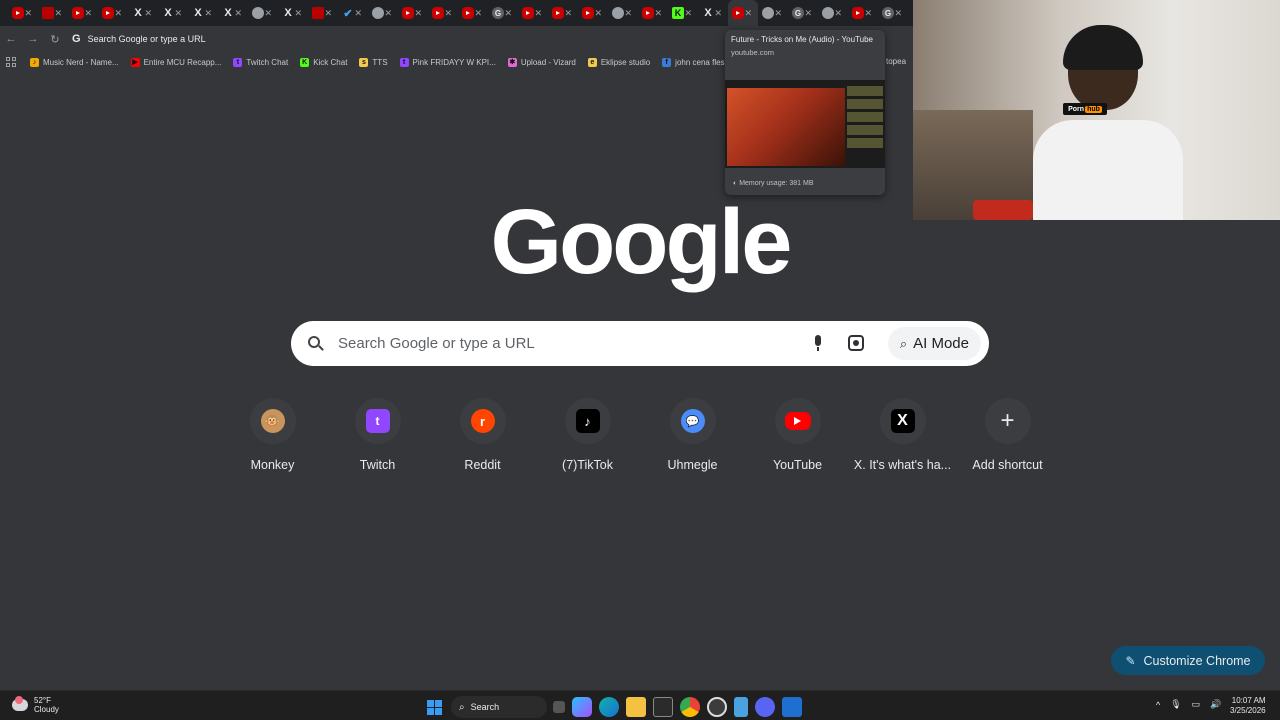 This screenshot has height=720, width=1280. I want to click on browser-tab: K ✕, so click(683, 13).